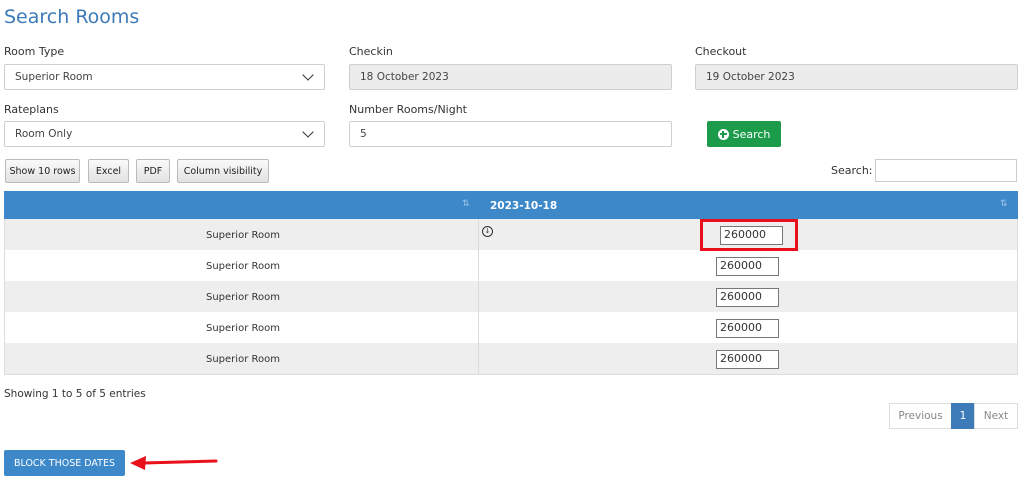 This screenshot has width=1024, height=479. I want to click on table-search-label: Search:, so click(852, 170).